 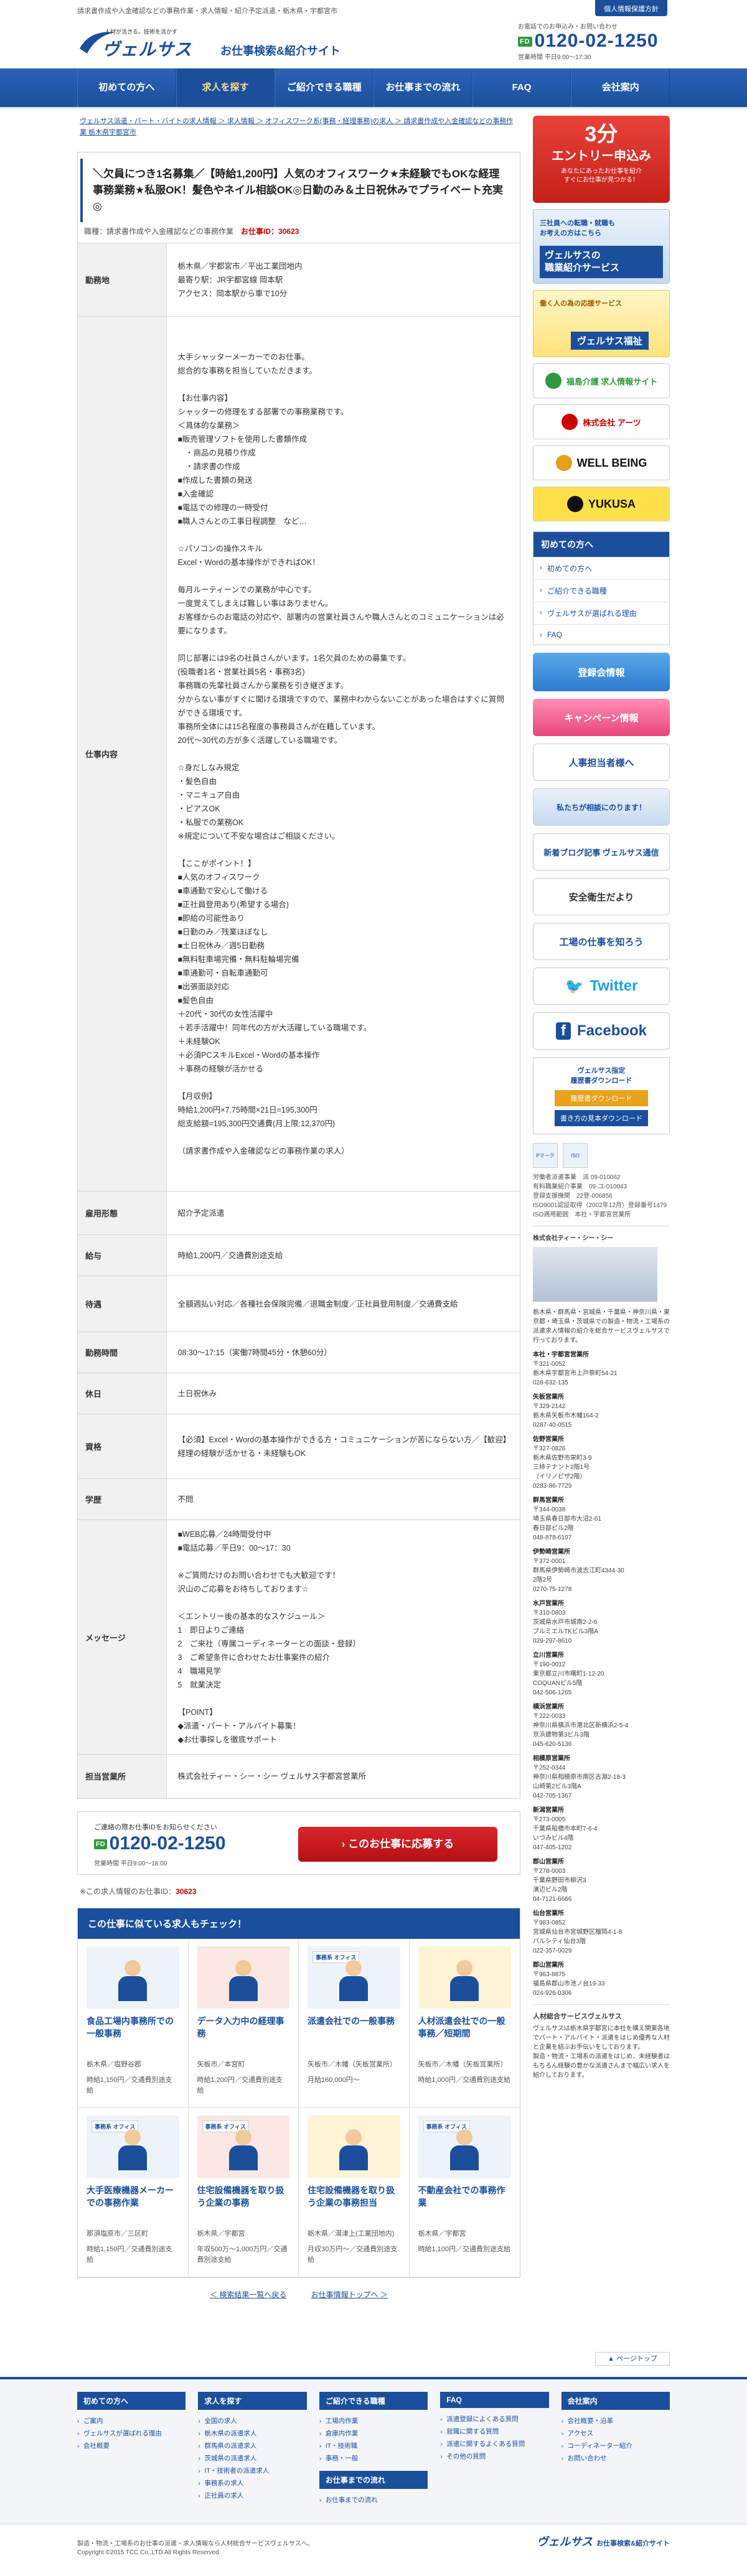 I want to click on nav-job-types: ご紹介できる職種, so click(x=325, y=87).